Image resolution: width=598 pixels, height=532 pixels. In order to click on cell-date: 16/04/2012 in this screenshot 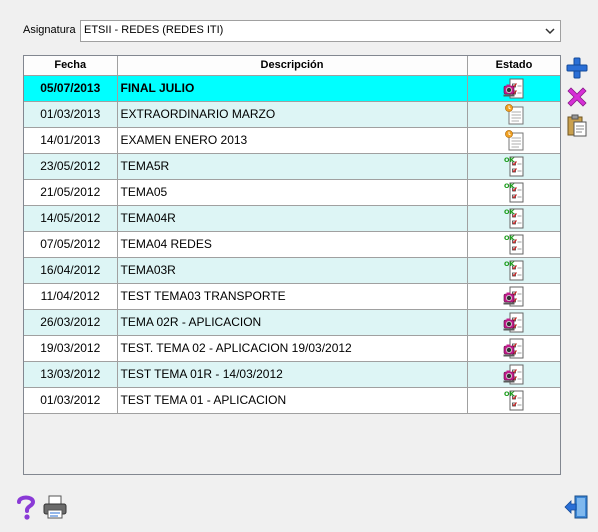, I will do `click(71, 270)`.